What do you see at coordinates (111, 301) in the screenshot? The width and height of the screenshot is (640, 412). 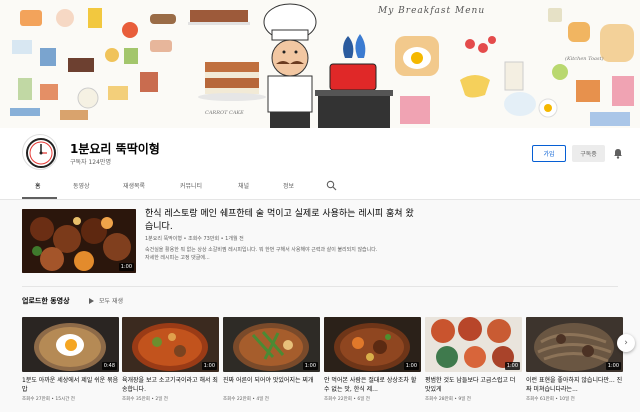 I see `play-all-label: 모두 재생` at bounding box center [111, 301].